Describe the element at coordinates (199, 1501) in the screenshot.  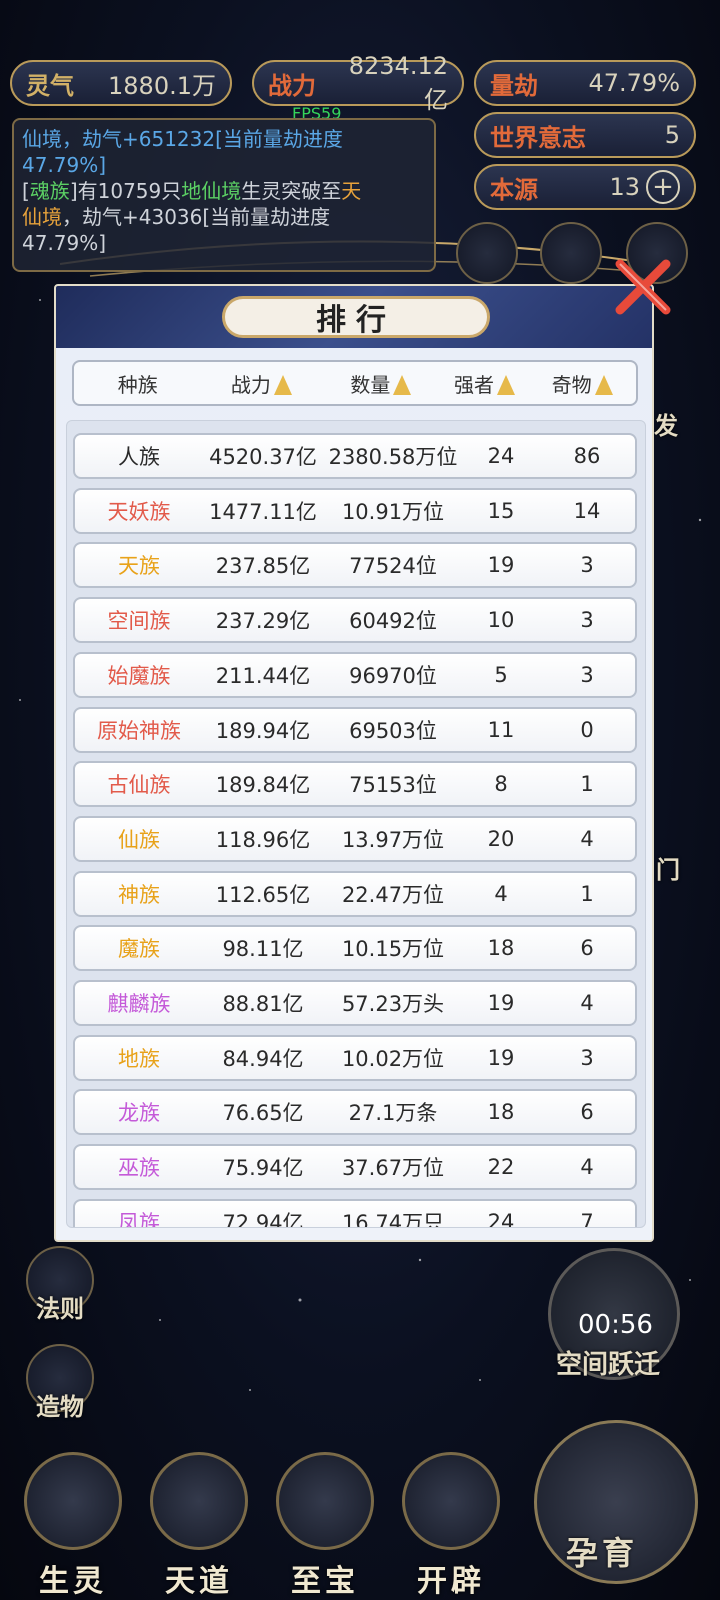
I see `swirl-emblem-icon` at that location.